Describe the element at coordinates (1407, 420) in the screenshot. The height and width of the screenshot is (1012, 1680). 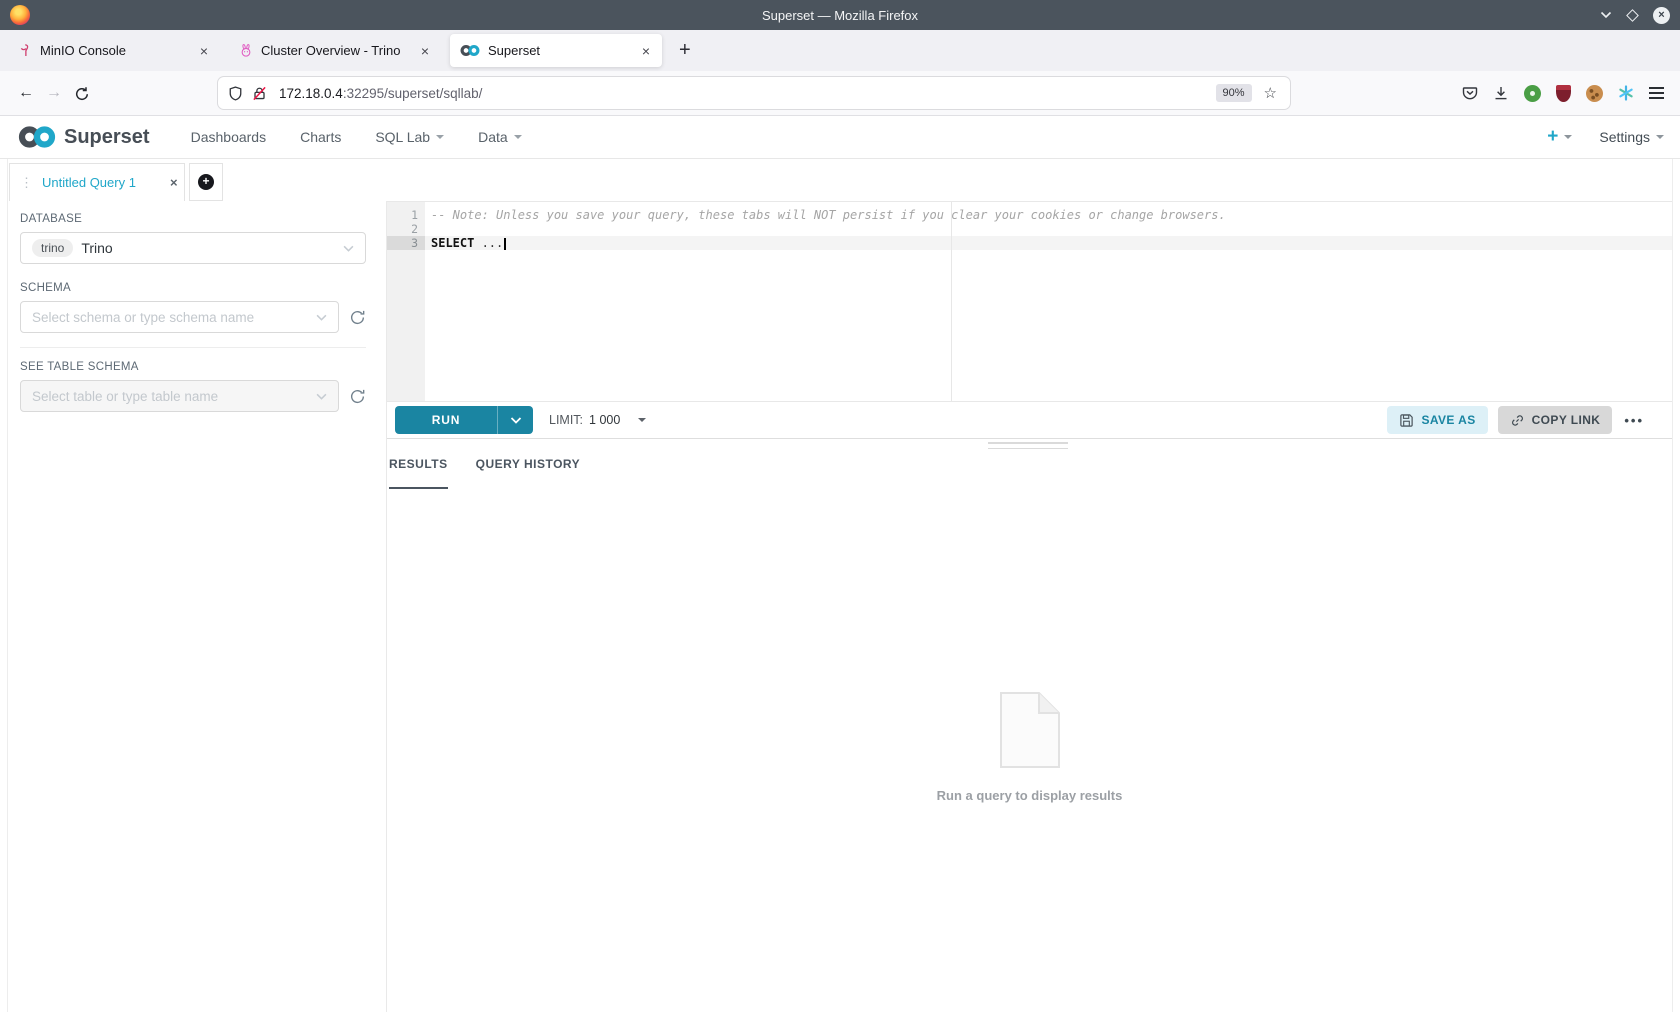
I see `save-floppy-icon` at that location.